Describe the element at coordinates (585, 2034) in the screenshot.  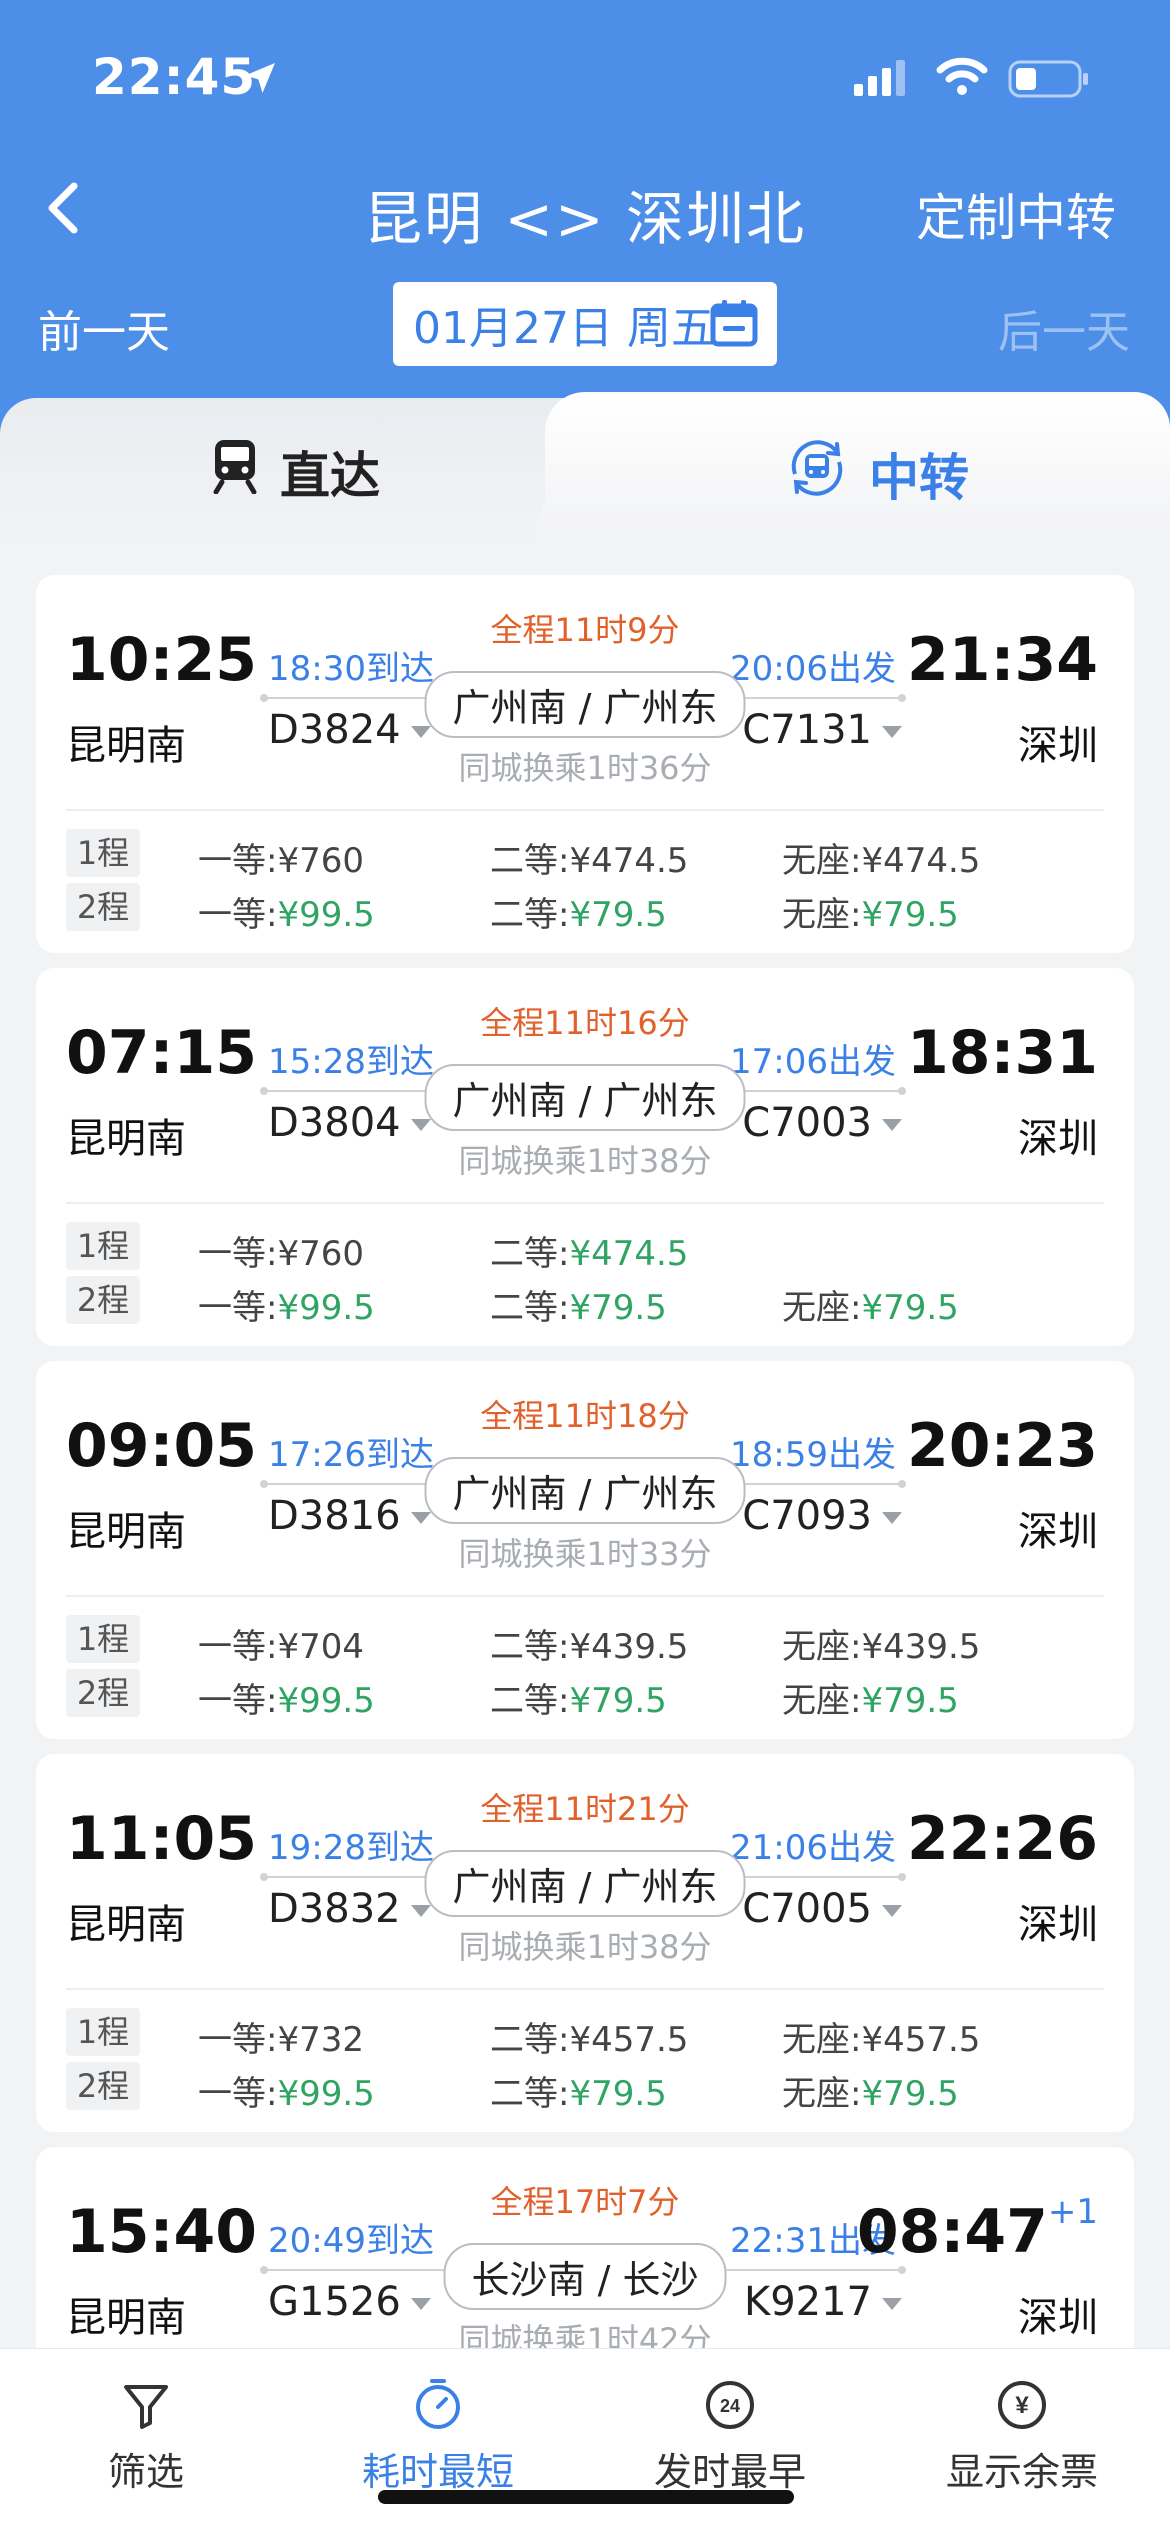
I see `price-row: 1程 一等:¥732 二等:¥457.5 无座:¥457.5` at that location.